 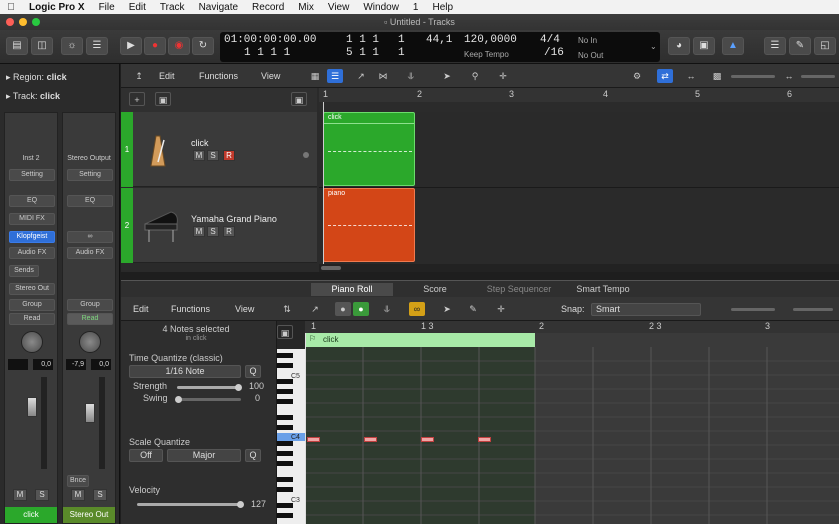 What do you see at coordinates (299, 99) in the screenshot?
I see `track-options-icon: ▣` at bounding box center [299, 99].